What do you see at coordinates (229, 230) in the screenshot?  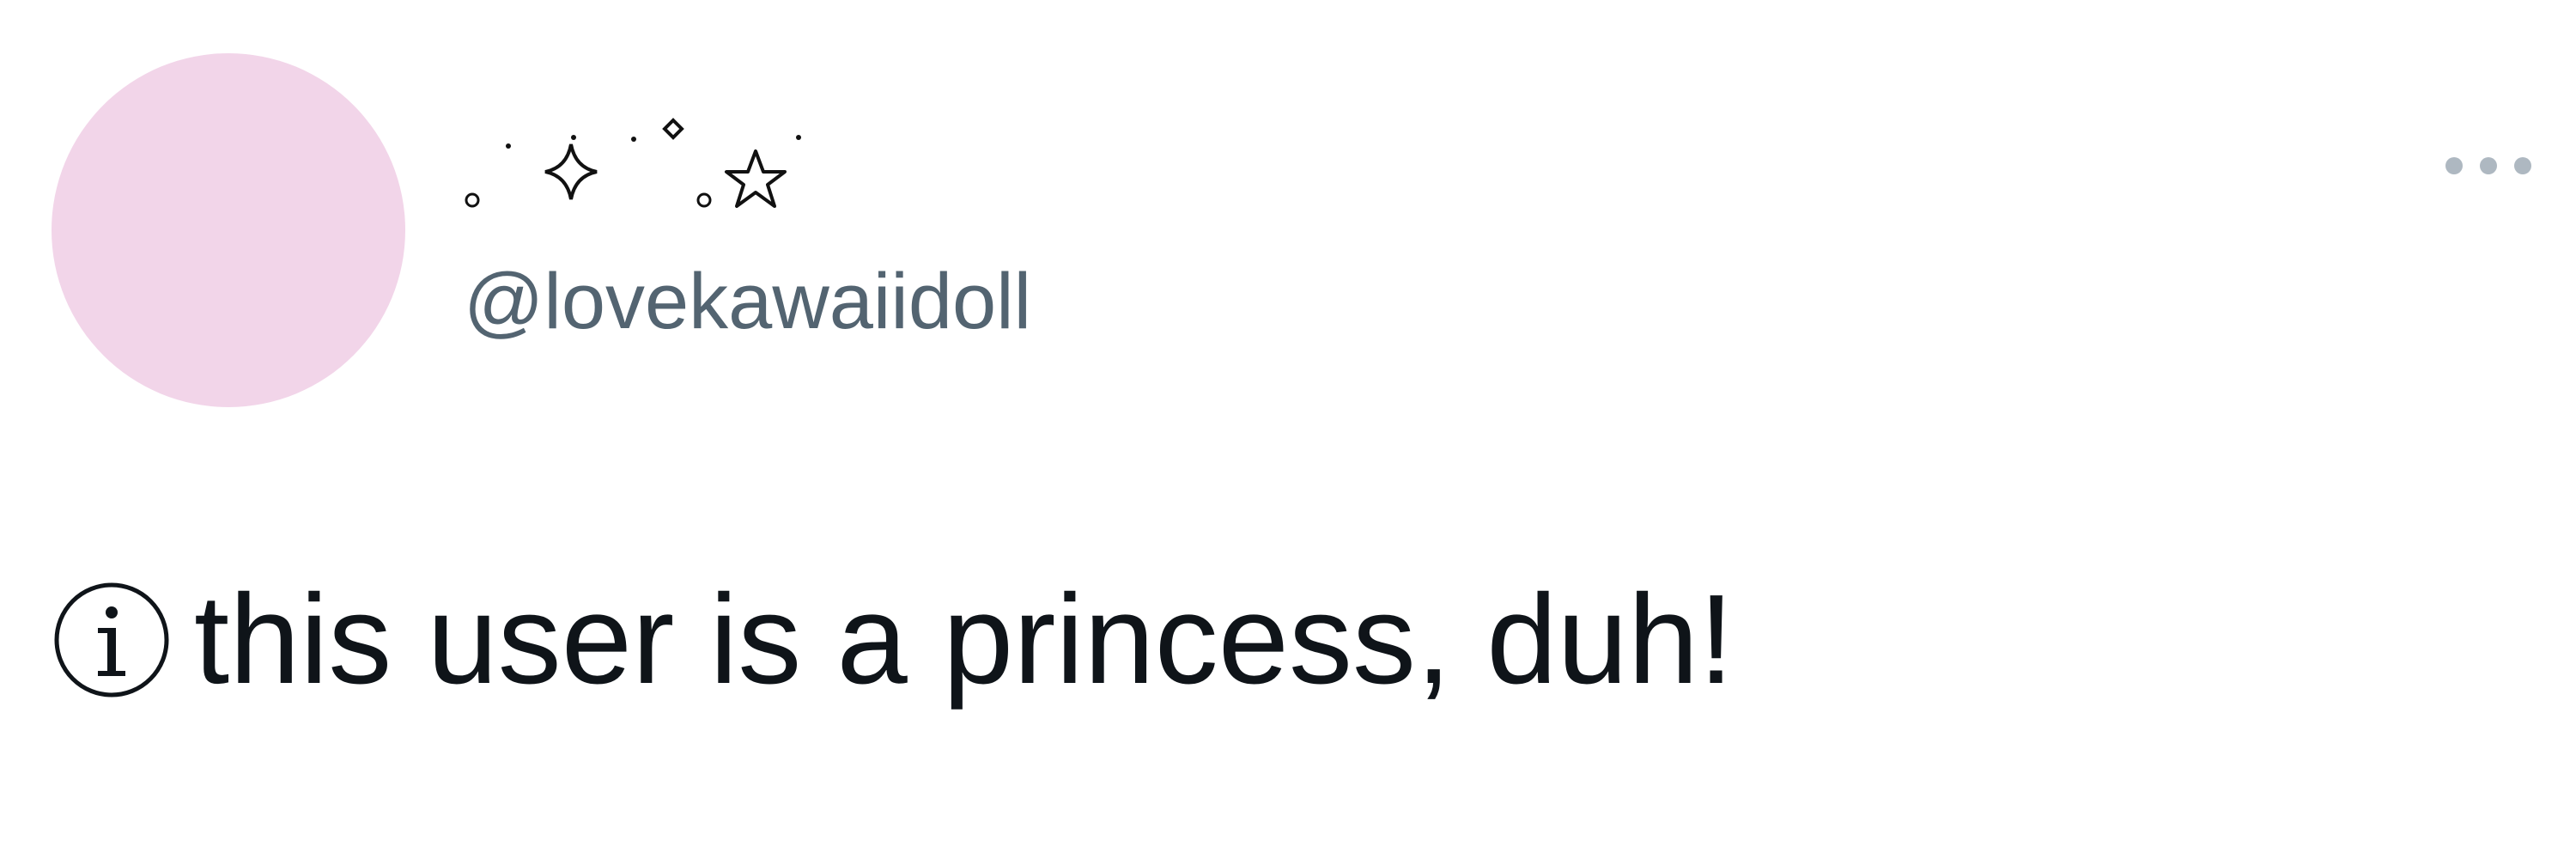 I see `avatar` at bounding box center [229, 230].